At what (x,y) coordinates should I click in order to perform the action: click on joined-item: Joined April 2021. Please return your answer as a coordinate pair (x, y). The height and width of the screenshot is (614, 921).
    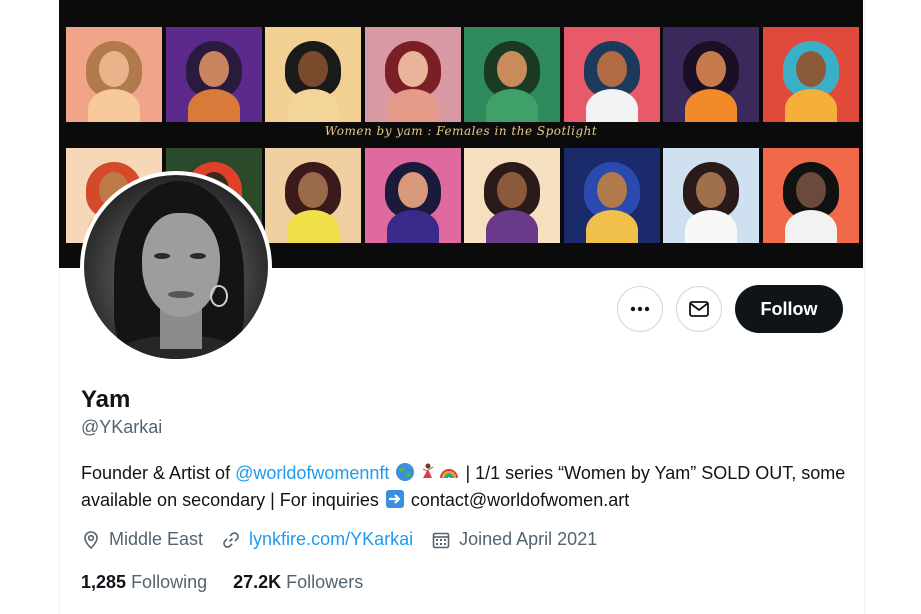
    Looking at the image, I should click on (514, 539).